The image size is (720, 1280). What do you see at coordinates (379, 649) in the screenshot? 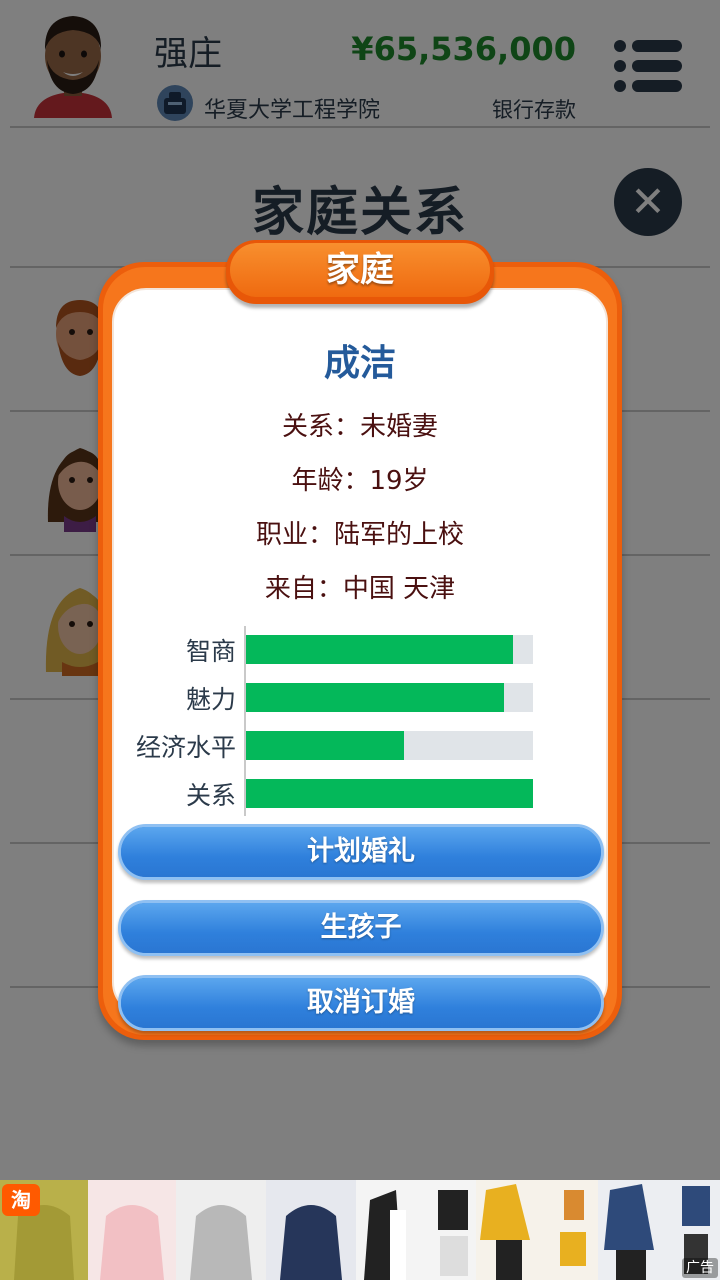
I see `stat-fill-iq` at bounding box center [379, 649].